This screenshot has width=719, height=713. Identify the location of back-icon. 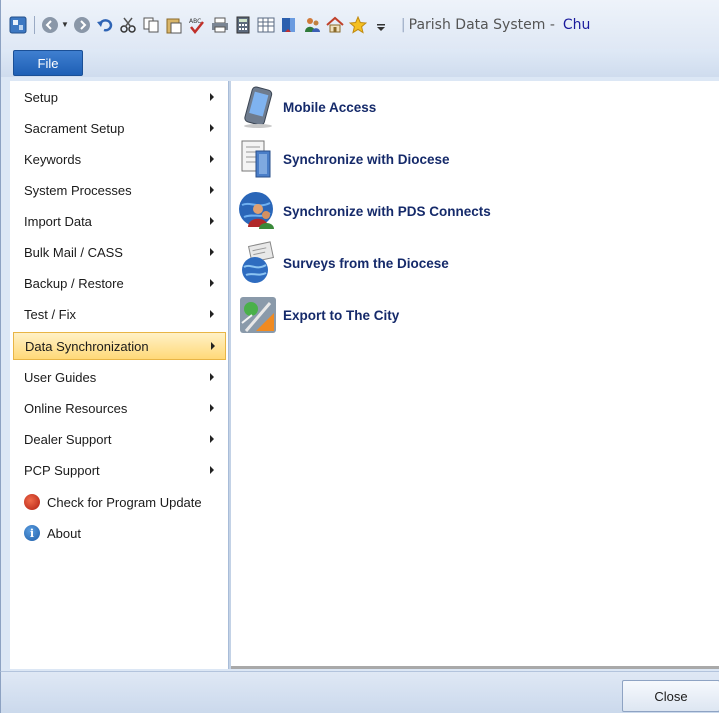
(50, 25).